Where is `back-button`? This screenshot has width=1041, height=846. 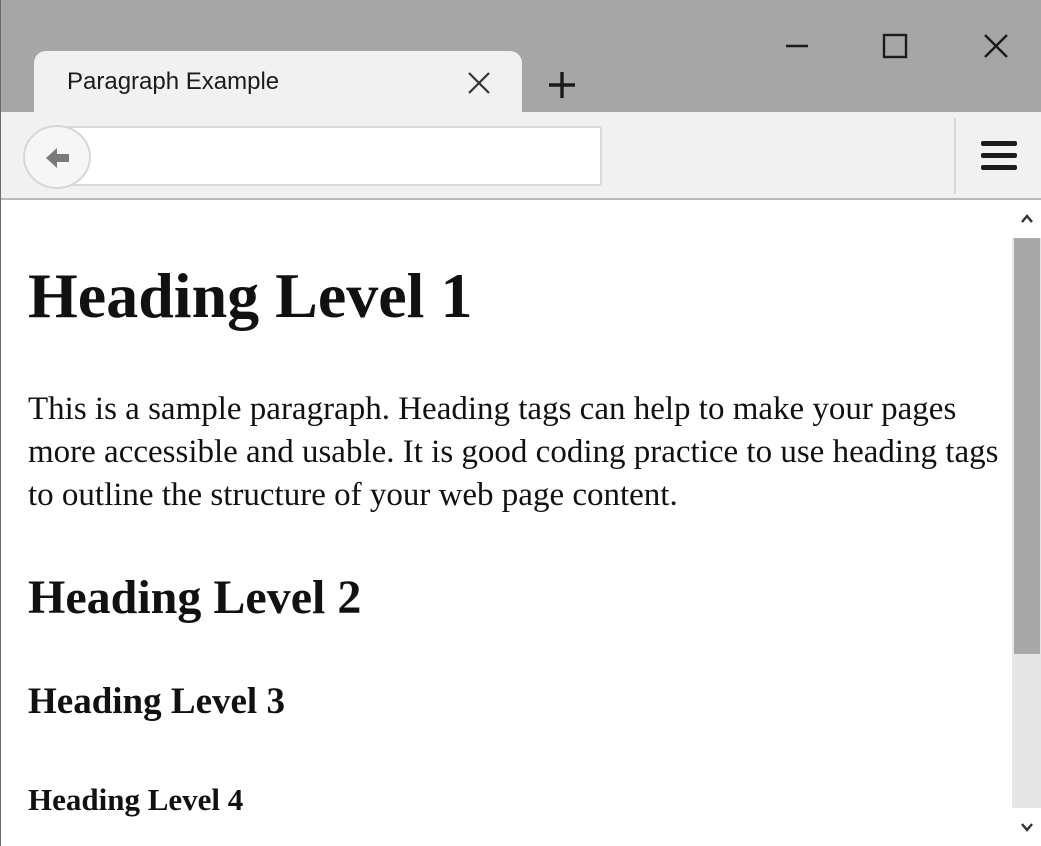 back-button is located at coordinates (57, 157).